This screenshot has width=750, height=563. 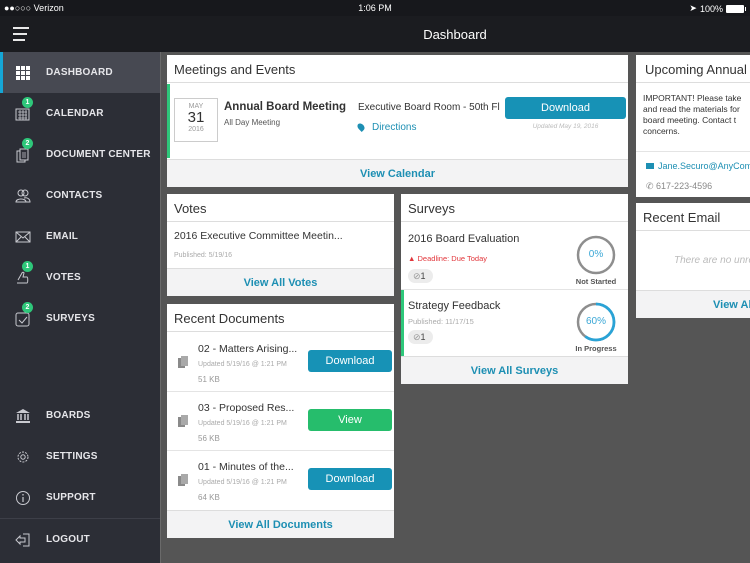 I want to click on contact-phone: ✆ 617-223-4596, so click(x=679, y=186).